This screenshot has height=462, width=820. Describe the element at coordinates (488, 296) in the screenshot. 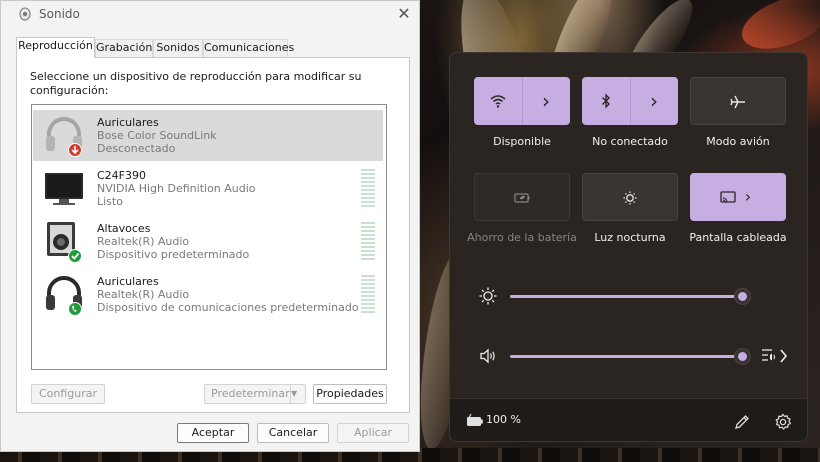

I see `brightness-icon` at that location.